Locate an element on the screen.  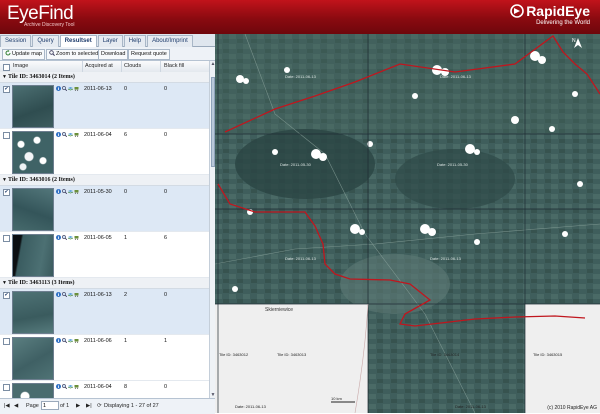
map-copyright: (c) 2010 RapidEye AG is located at coordinates (572, 408).